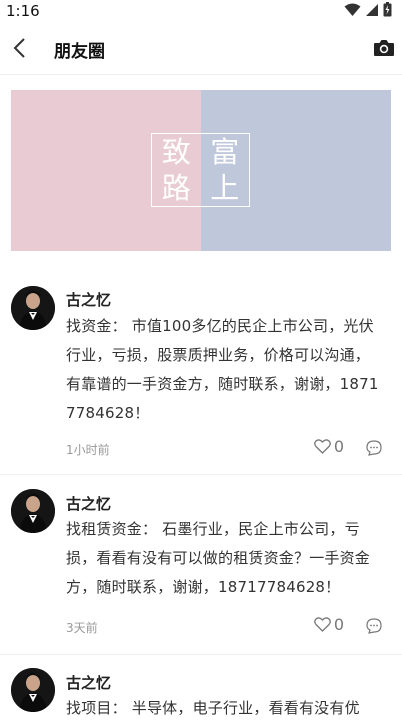  Describe the element at coordinates (23, 11) in the screenshot. I see `status-time: 1:16` at that location.